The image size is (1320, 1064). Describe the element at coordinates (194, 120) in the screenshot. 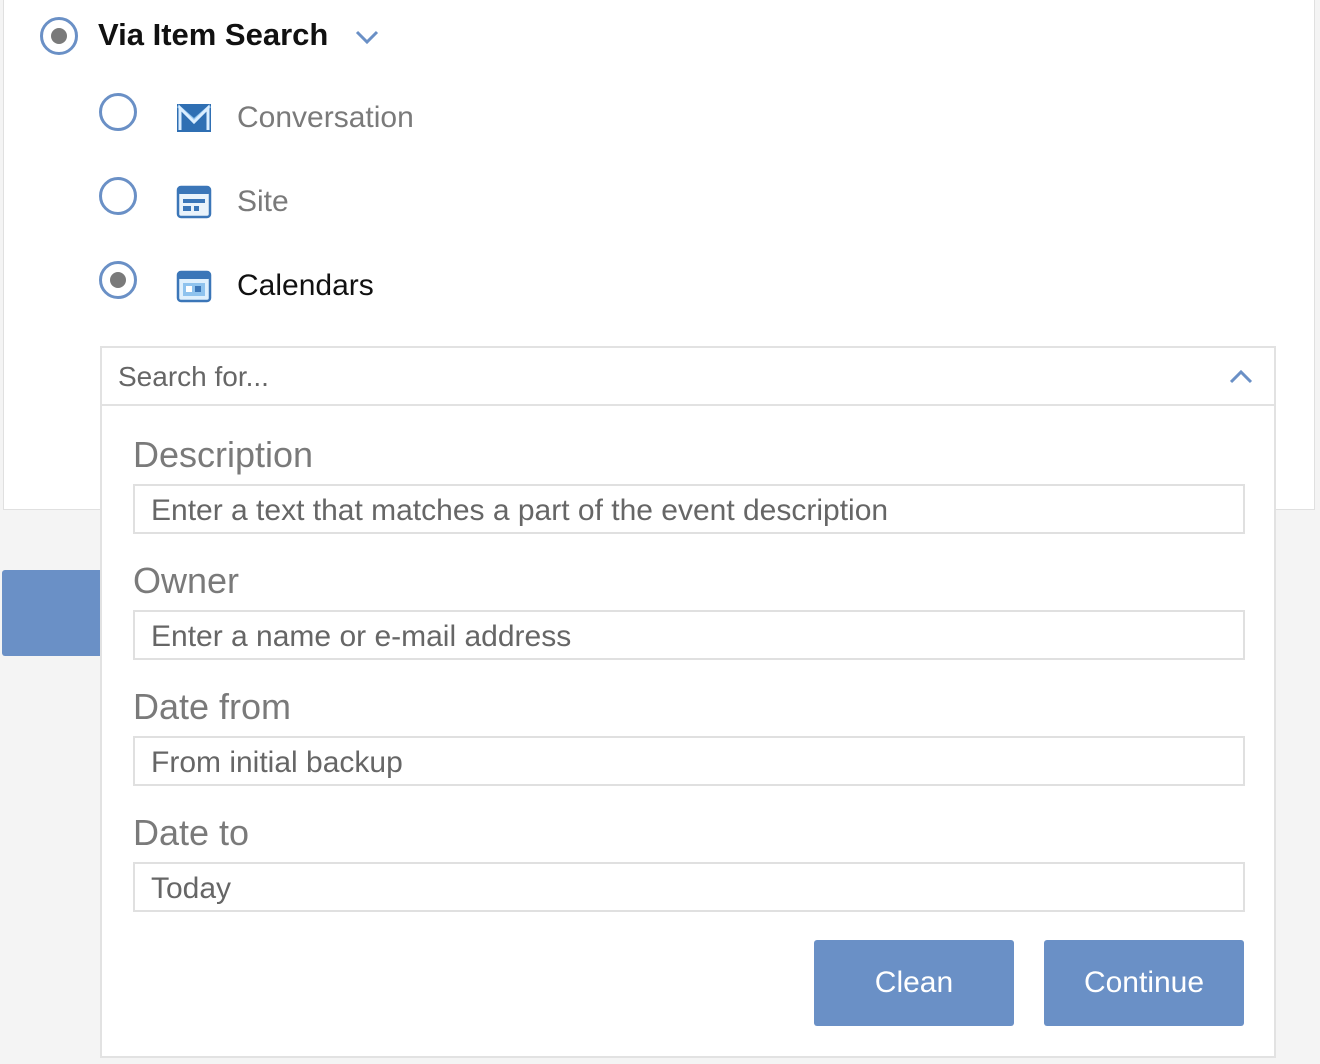

I see `mail-icon` at that location.